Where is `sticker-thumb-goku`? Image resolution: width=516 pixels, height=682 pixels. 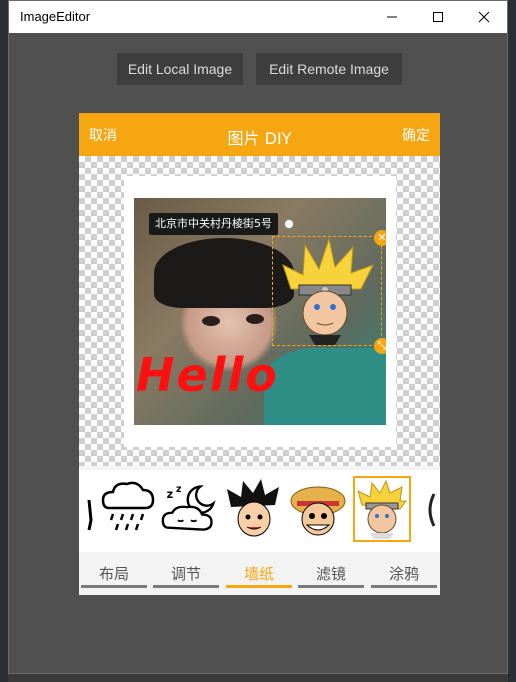 sticker-thumb-goku is located at coordinates (254, 509).